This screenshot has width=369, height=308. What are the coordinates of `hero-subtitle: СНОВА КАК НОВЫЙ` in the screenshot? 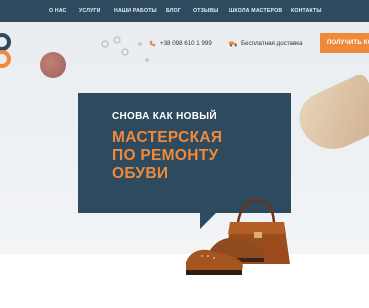 It's located at (164, 116).